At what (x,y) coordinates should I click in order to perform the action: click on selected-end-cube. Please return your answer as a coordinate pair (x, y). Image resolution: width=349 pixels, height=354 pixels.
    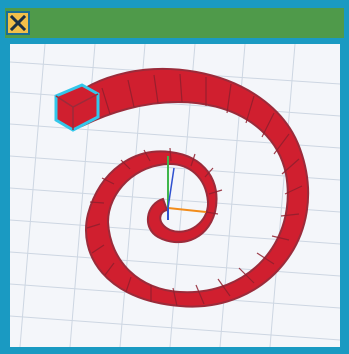
    Looking at the image, I should click on (77, 107).